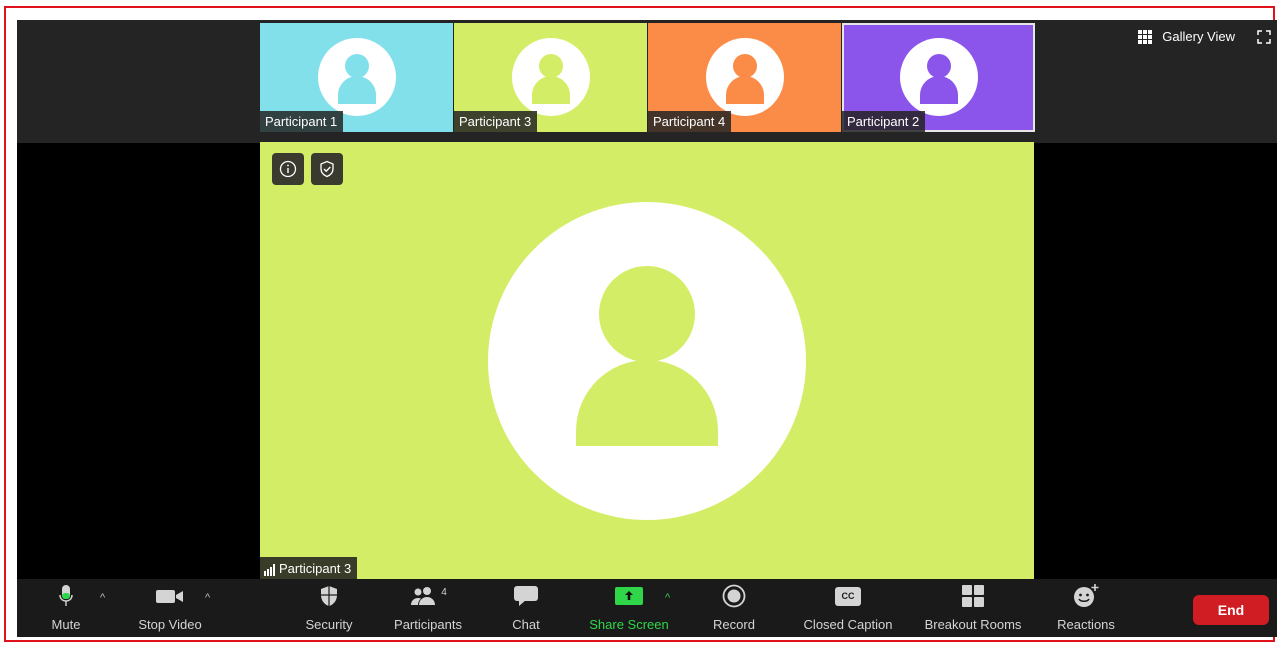  I want to click on breakout-rooms-button: Breakout Rooms, so click(973, 608).